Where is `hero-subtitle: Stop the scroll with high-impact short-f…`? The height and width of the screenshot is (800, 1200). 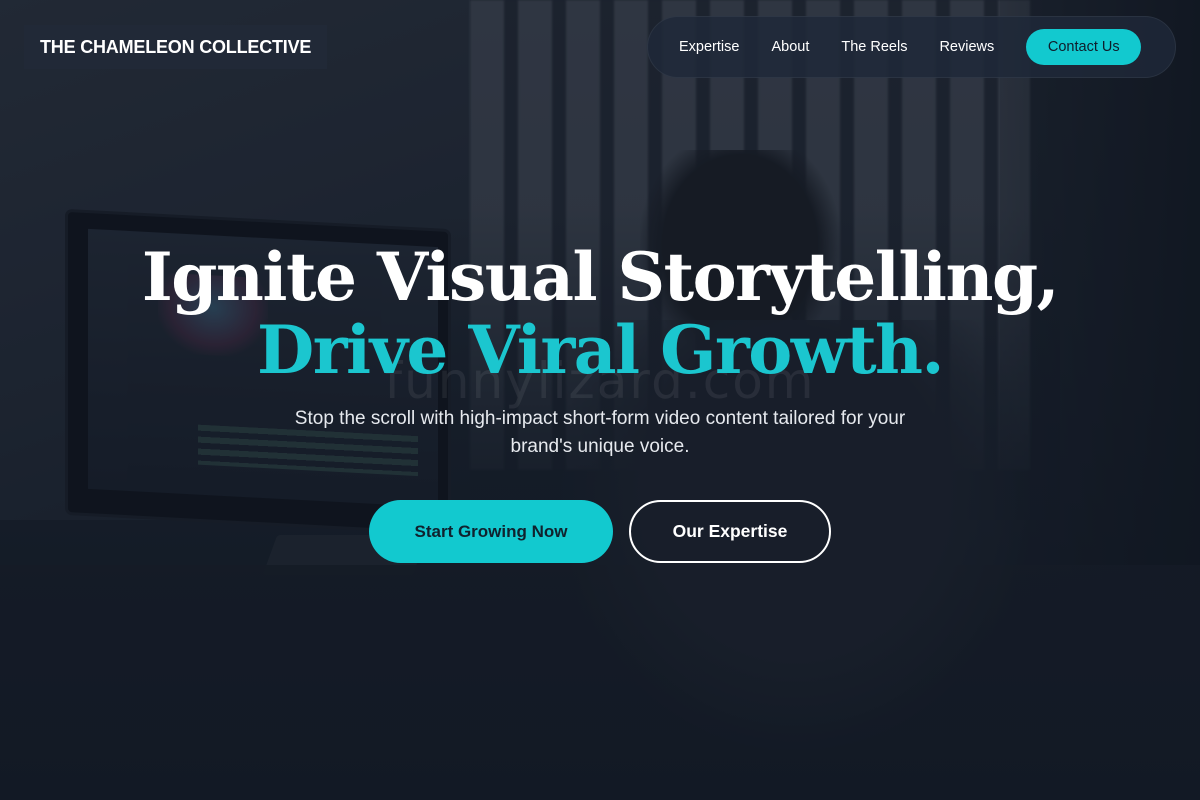 hero-subtitle: Stop the scroll with high-impact short-f… is located at coordinates (600, 432).